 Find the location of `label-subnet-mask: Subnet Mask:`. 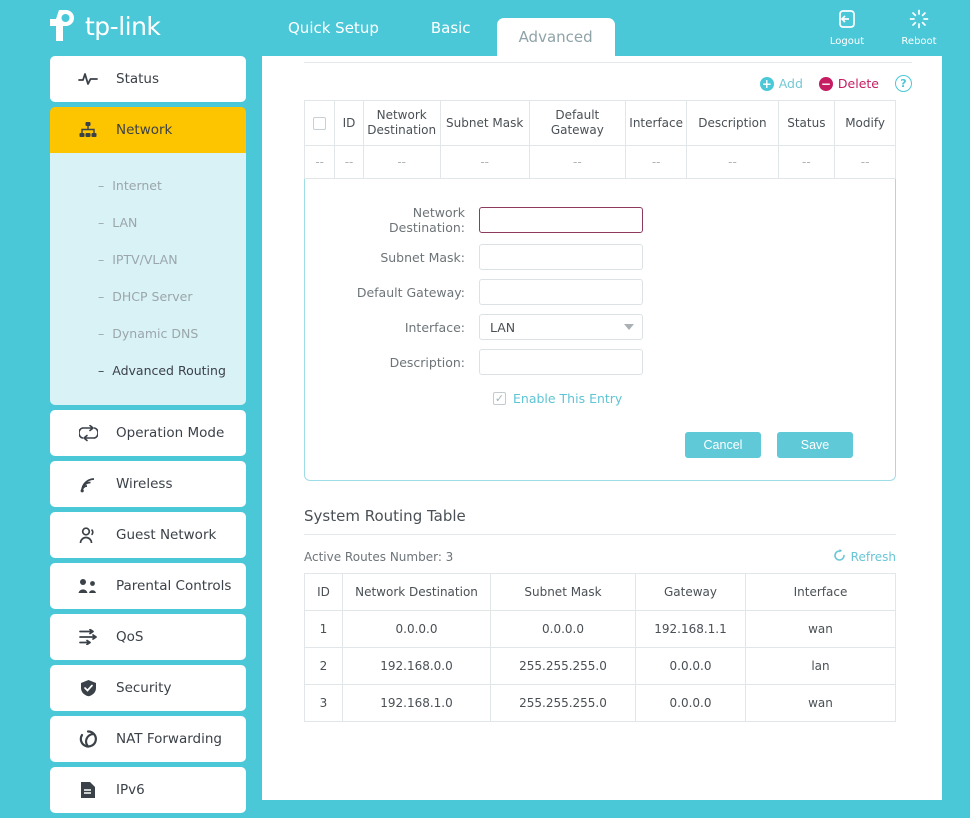

label-subnet-mask: Subnet Mask: is located at coordinates (422, 257).